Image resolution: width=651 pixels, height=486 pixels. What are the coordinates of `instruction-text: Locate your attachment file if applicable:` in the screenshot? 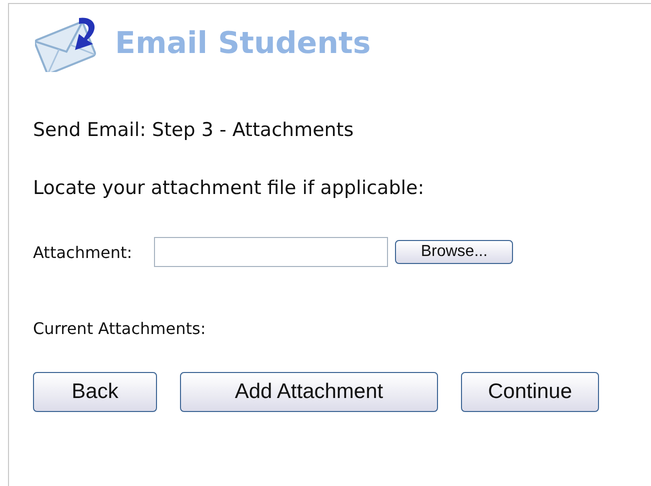 It's located at (229, 188).